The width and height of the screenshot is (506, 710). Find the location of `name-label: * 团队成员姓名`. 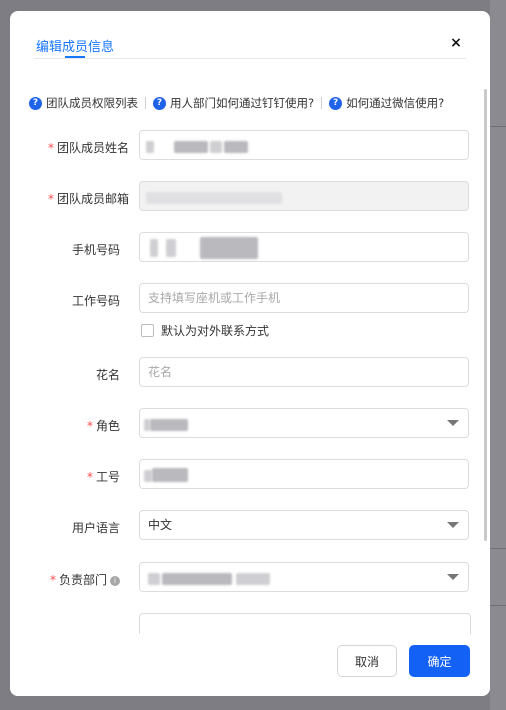

name-label: * 团队成员姓名 is located at coordinates (74, 147).